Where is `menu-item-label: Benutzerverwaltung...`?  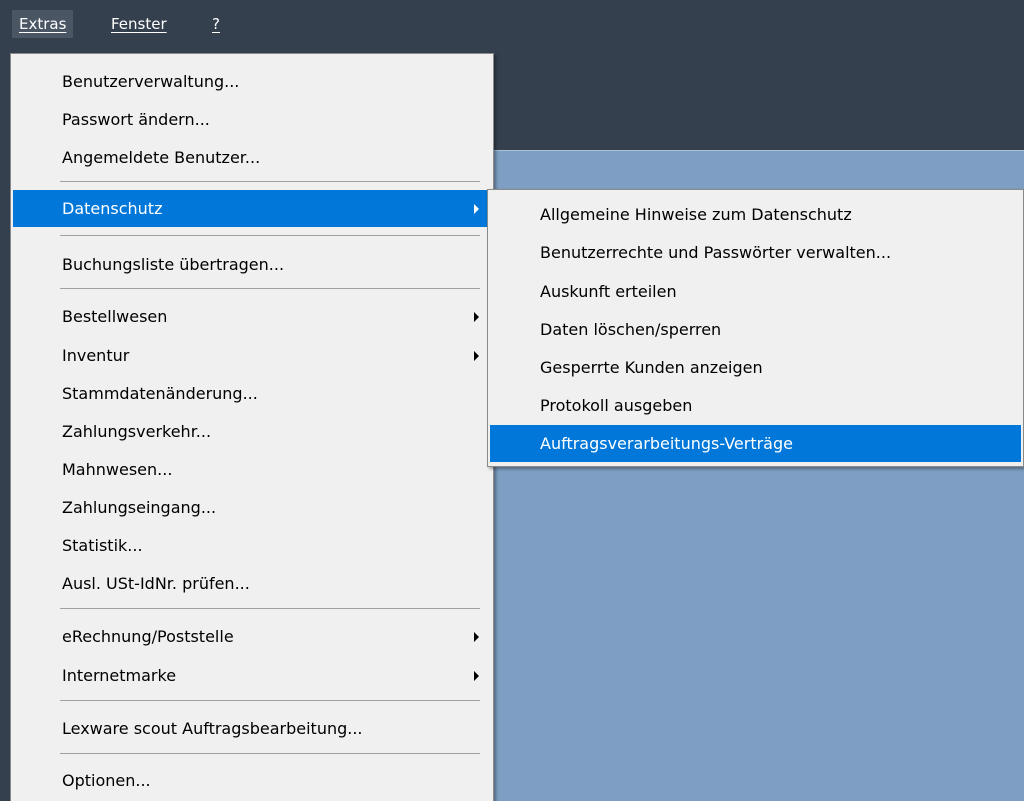 menu-item-label: Benutzerverwaltung... is located at coordinates (151, 81).